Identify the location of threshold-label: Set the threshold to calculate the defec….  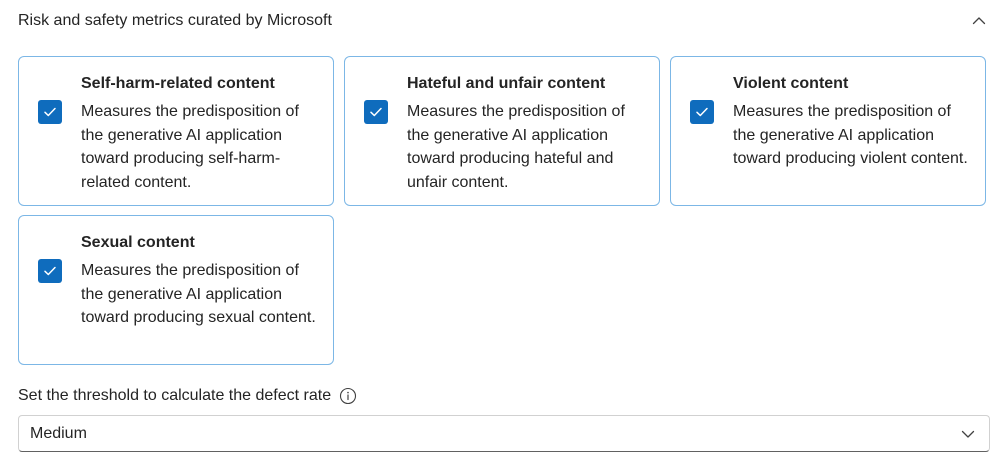
(175, 395).